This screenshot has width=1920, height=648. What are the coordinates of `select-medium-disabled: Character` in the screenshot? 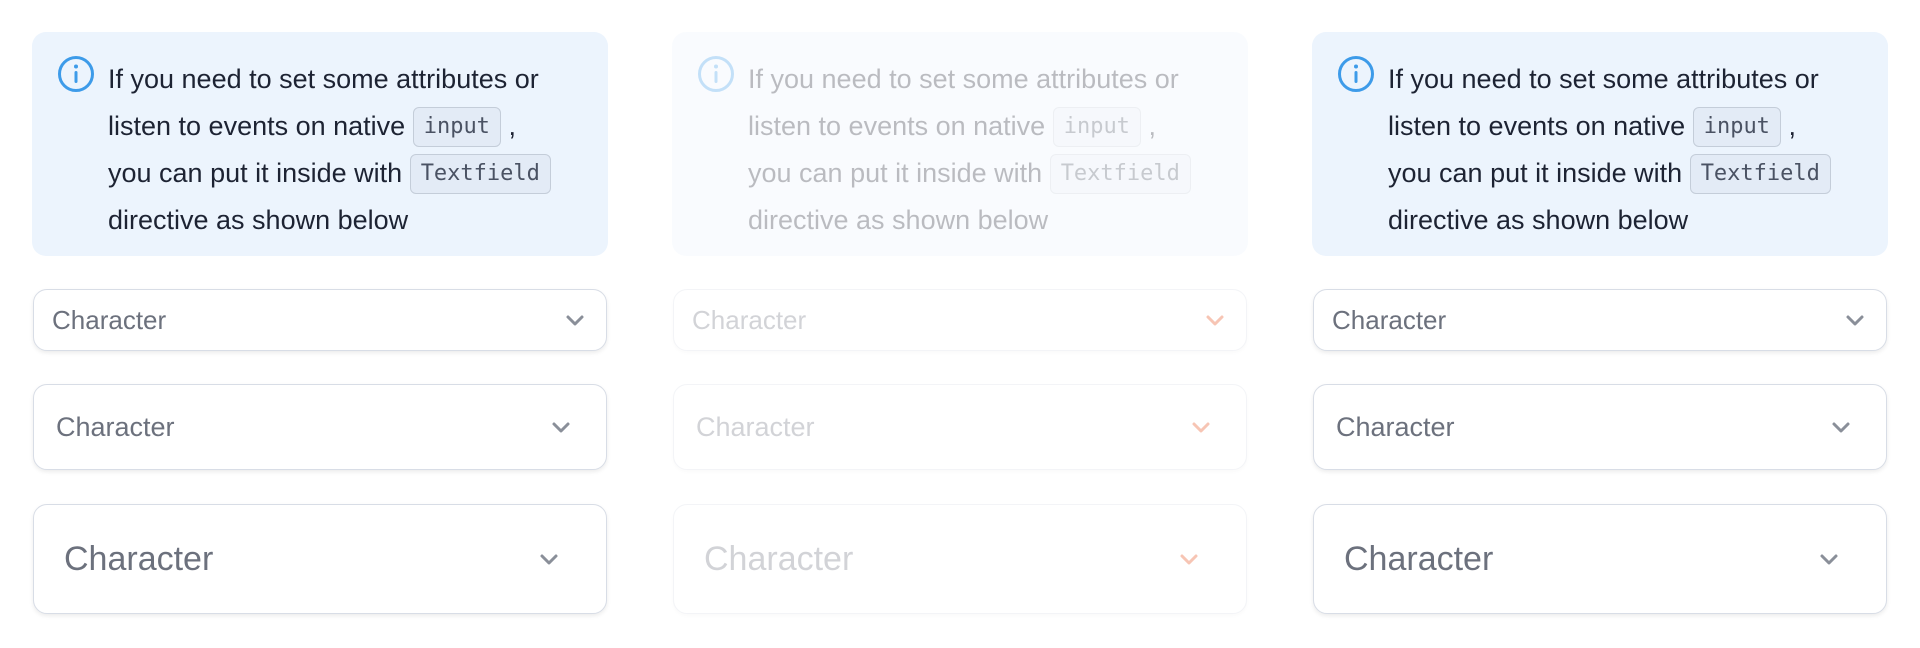 It's located at (960, 427).